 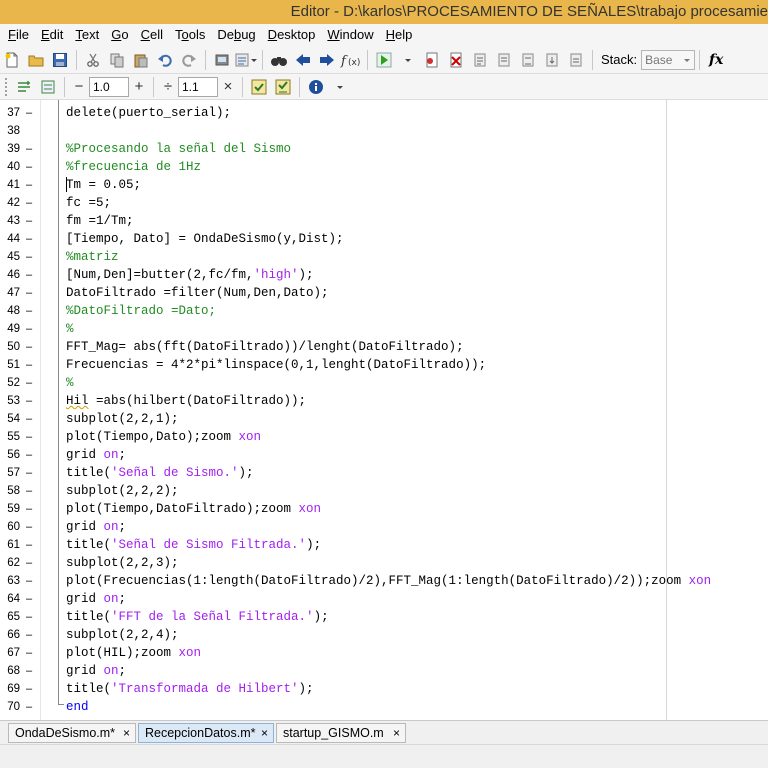 What do you see at coordinates (384, 545) in the screenshot?
I see `code-line: 61– title('Señal de Sismo Filtrada.');` at bounding box center [384, 545].